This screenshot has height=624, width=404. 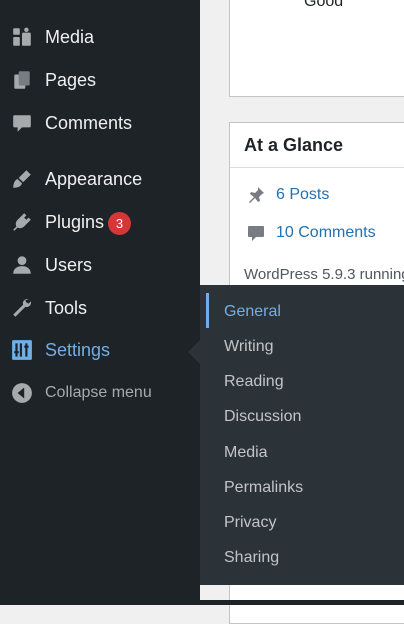 I want to click on sidebar-item-settings: Settings, so click(x=100, y=350).